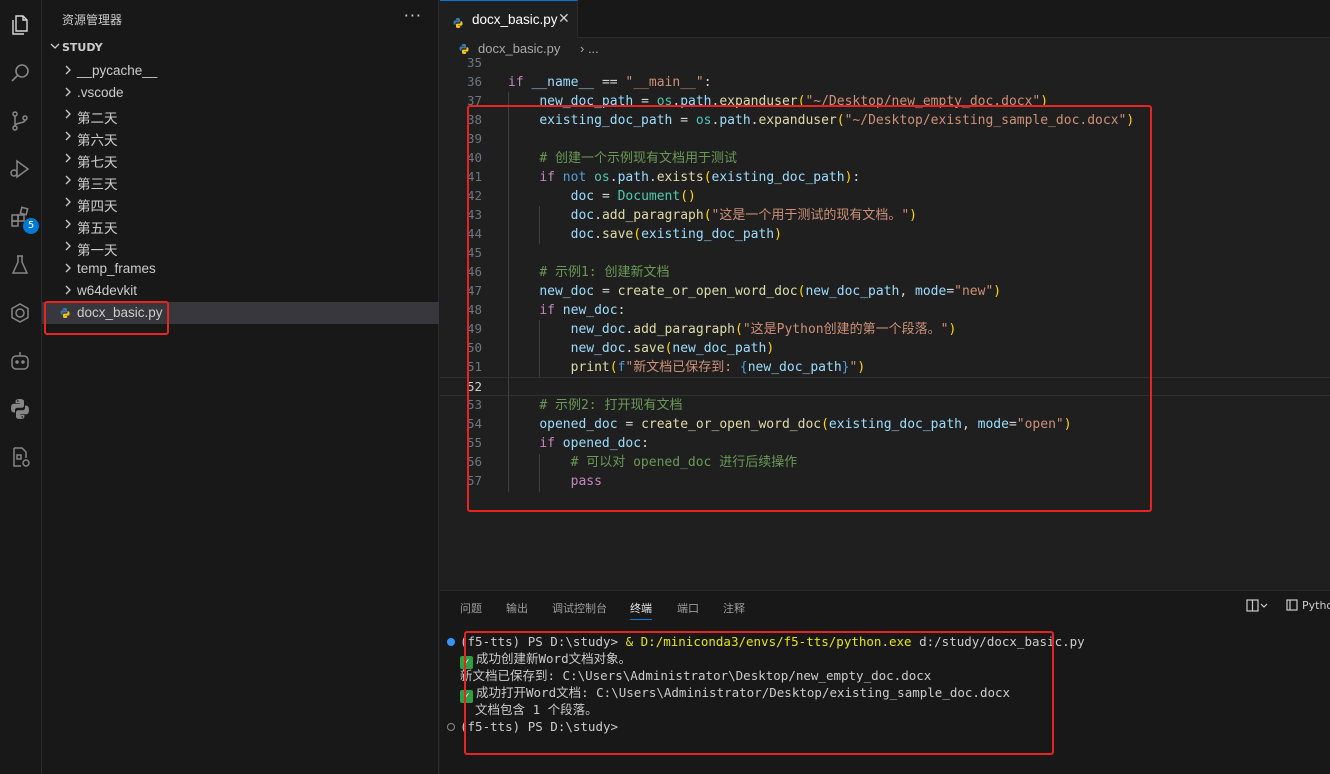 The width and height of the screenshot is (1330, 774). What do you see at coordinates (579, 608) in the screenshot?
I see `tab-debug-console: 调试控制台` at bounding box center [579, 608].